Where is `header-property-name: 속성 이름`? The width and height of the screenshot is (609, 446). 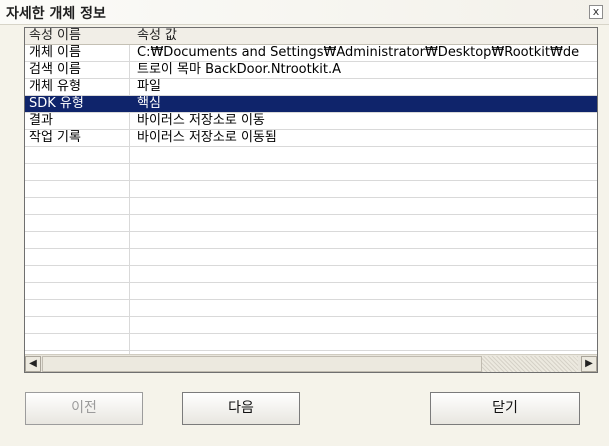 header-property-name: 속성 이름 is located at coordinates (55, 35).